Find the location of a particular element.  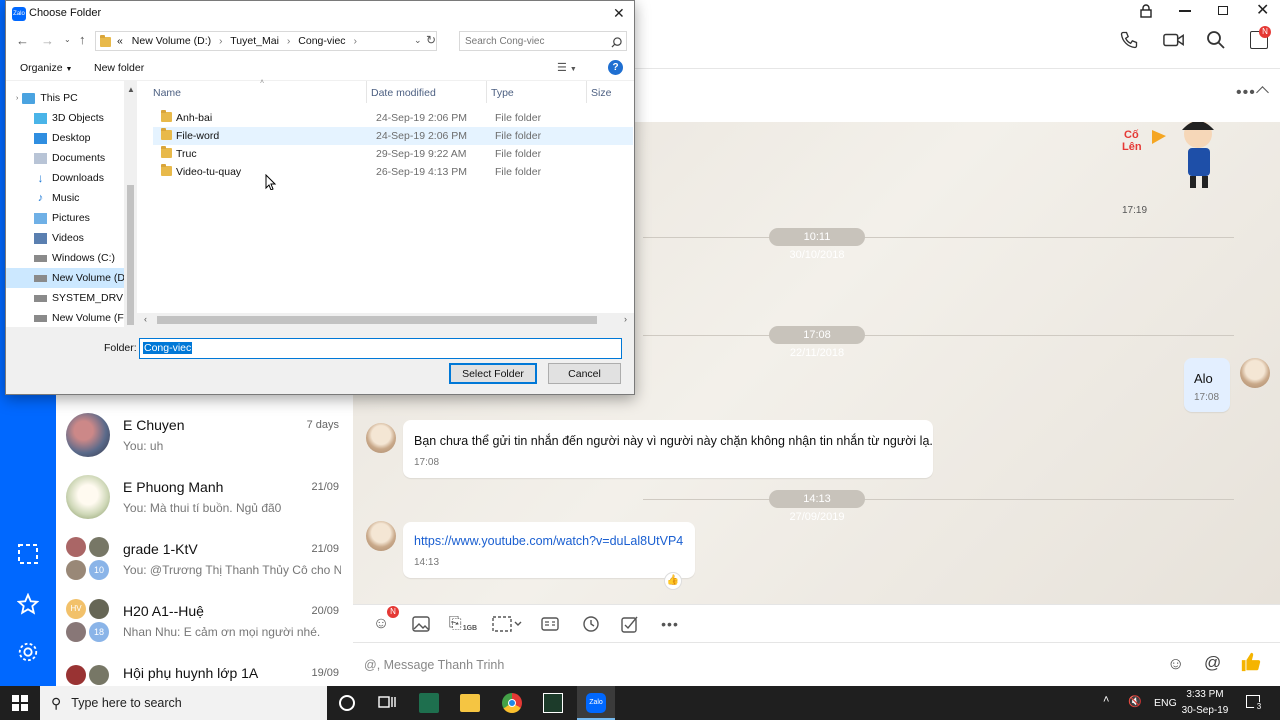

file-row: Anh-bai 24-Sep-19 2:06 PM File folder is located at coordinates (393, 118).